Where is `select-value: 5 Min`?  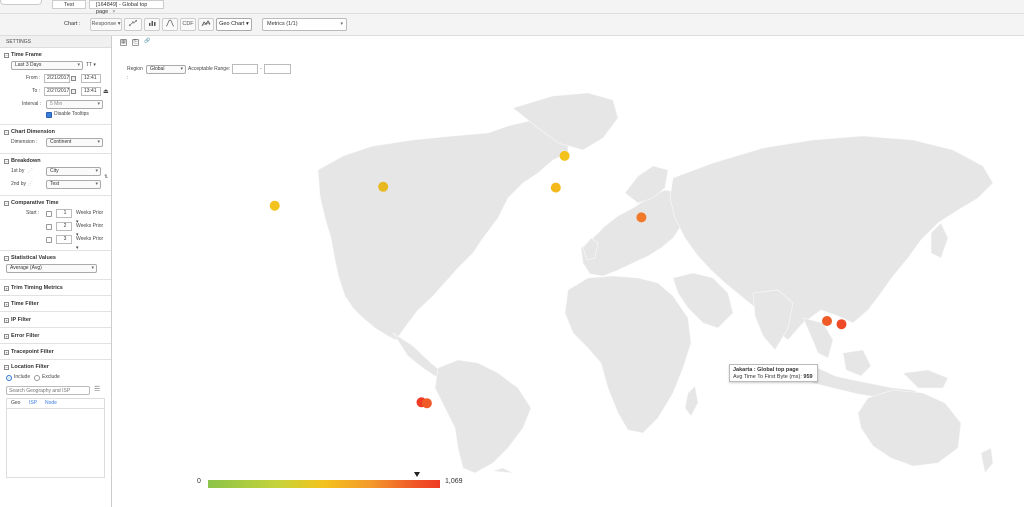 select-value: 5 Min is located at coordinates (56, 104).